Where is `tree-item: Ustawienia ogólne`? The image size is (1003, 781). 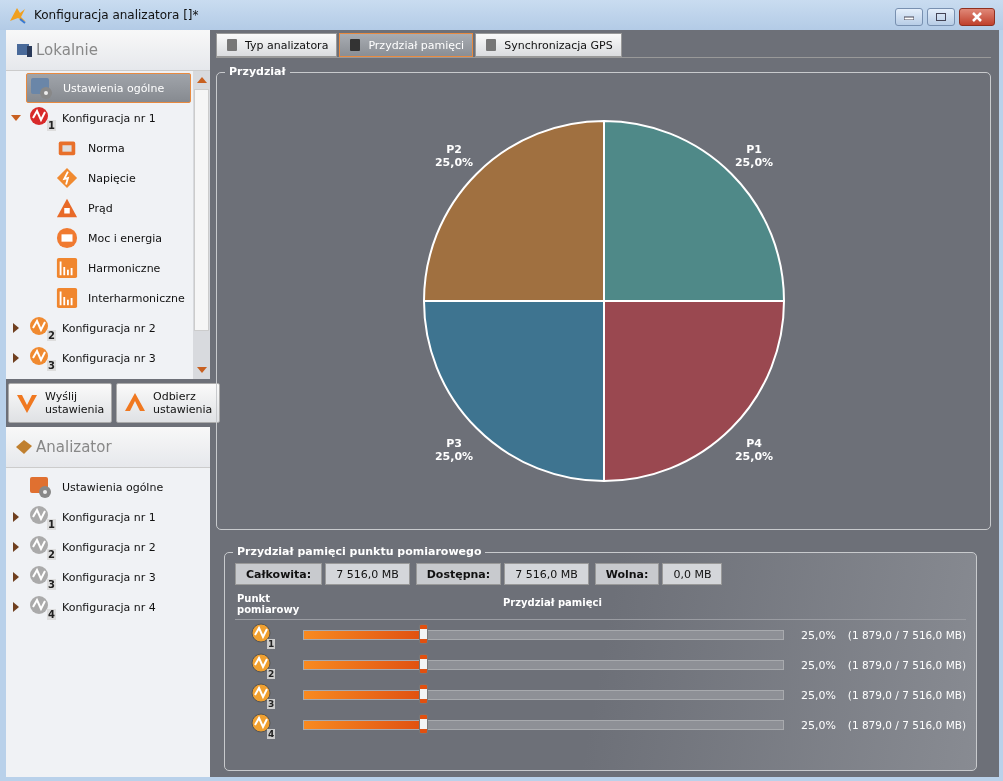 tree-item: Ustawienia ogólne is located at coordinates (107, 487).